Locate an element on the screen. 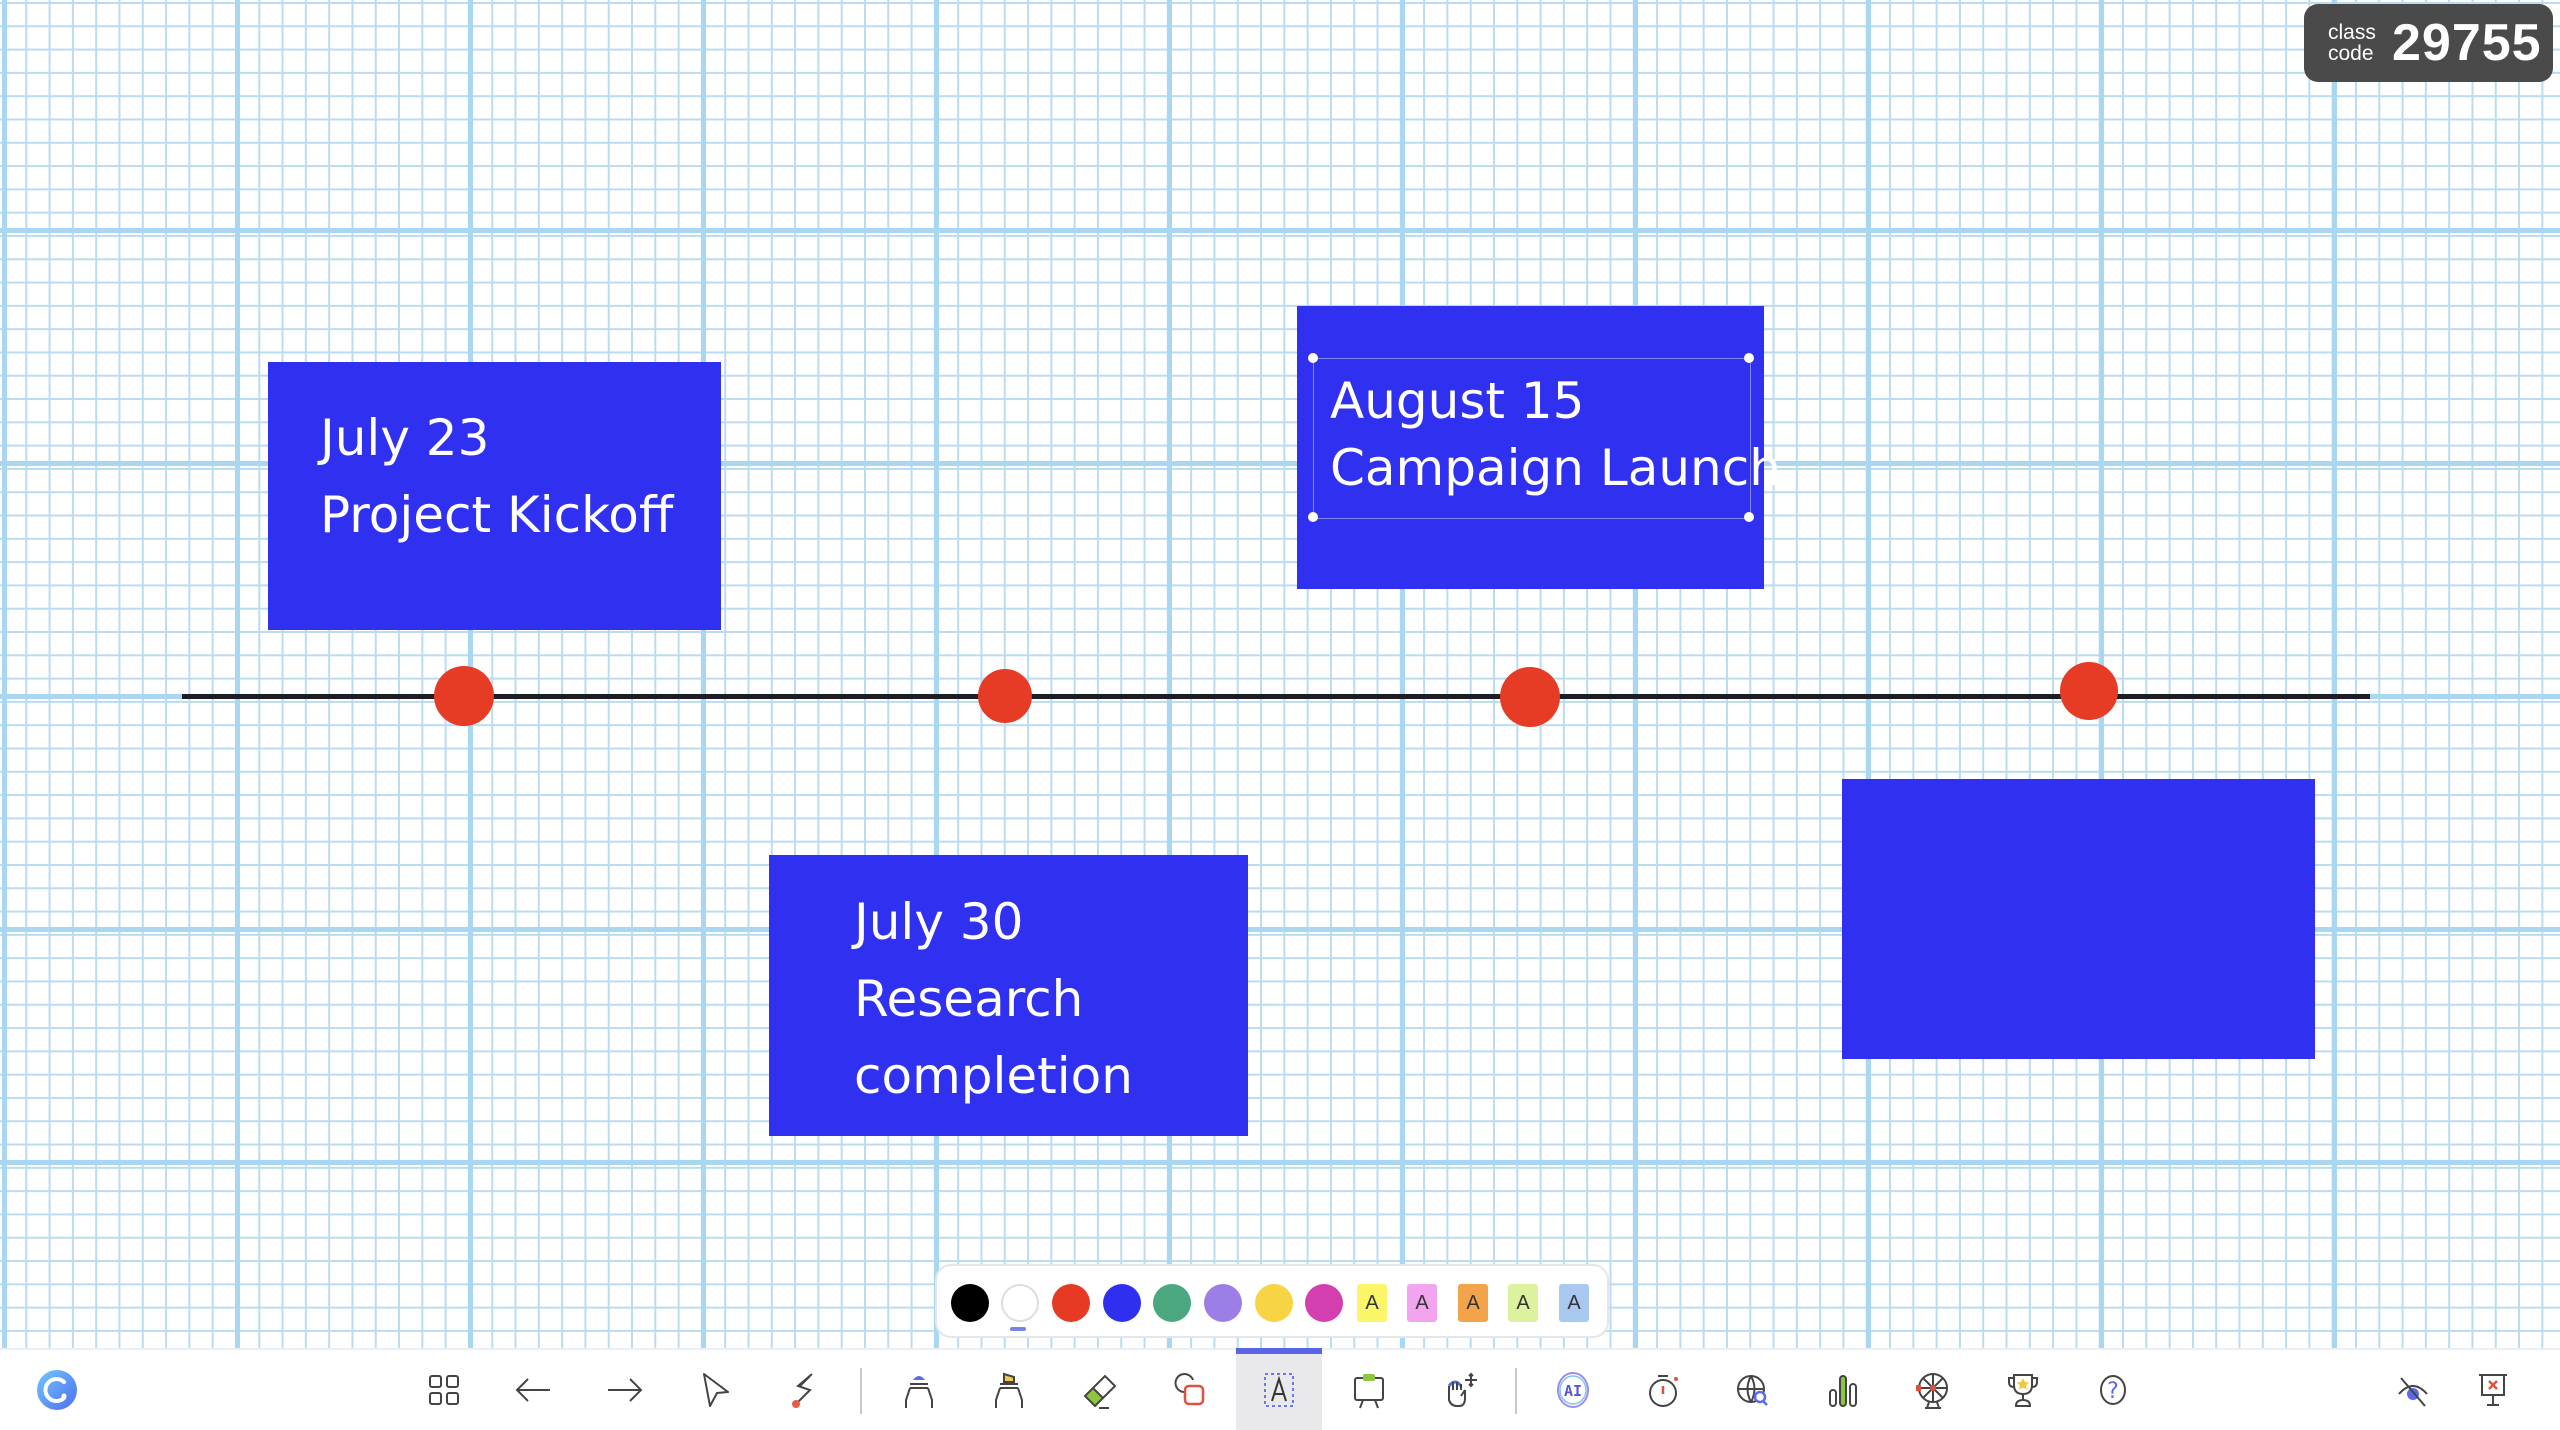 Image resolution: width=2560 pixels, height=1430 pixels. eye-off-icon is located at coordinates (2413, 1392).